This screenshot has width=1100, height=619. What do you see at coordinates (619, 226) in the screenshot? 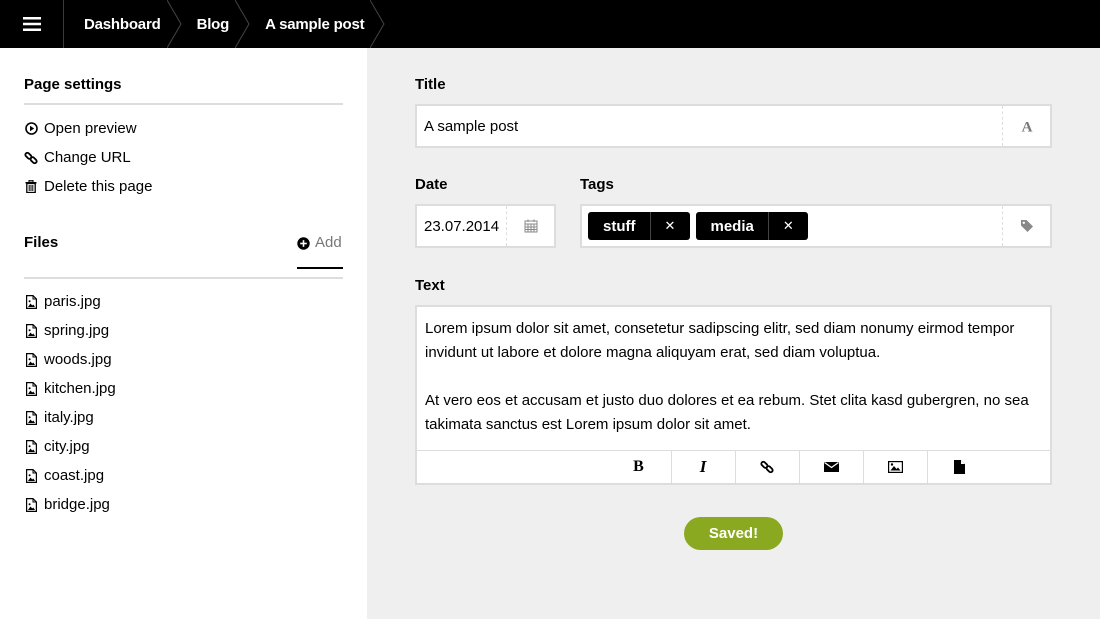
I see `tag-label: stuff` at bounding box center [619, 226].